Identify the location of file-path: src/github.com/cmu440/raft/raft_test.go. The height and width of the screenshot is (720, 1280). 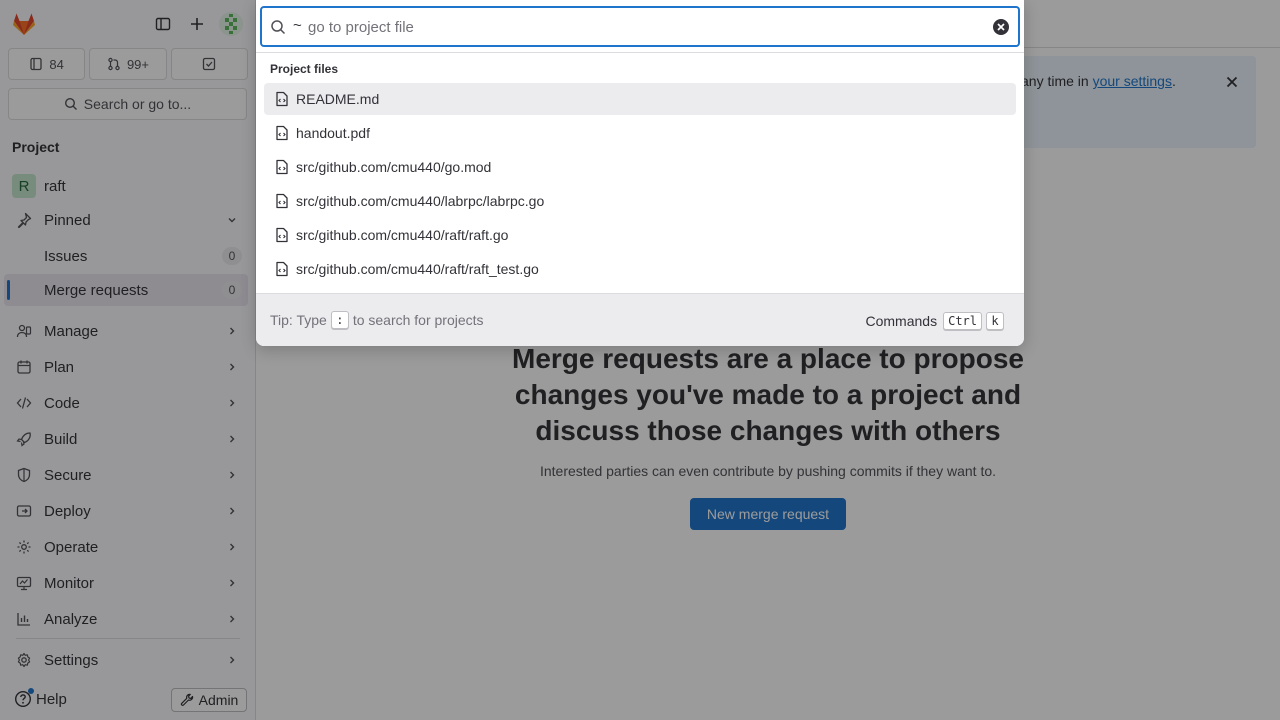
(417, 269).